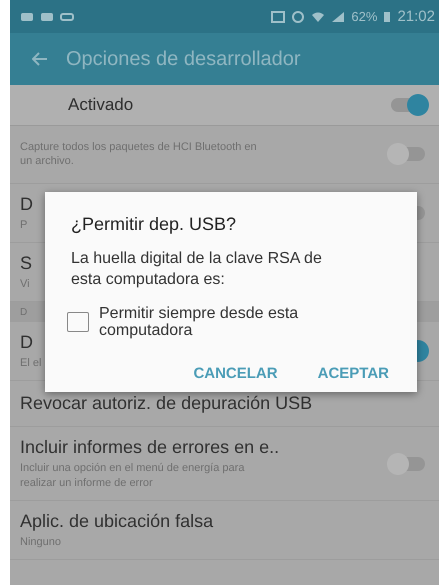 The width and height of the screenshot is (439, 585). What do you see at coordinates (154, 224) in the screenshot?
I see `dialog-title: ¿Permitir dep. USB?` at bounding box center [154, 224].